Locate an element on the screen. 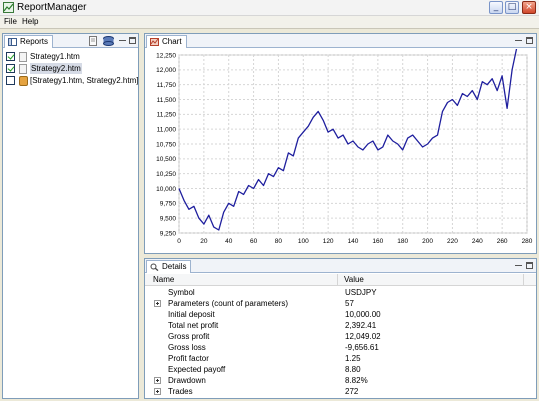 The height and width of the screenshot is (401, 539). row-value: 10,000.00 is located at coordinates (363, 314).